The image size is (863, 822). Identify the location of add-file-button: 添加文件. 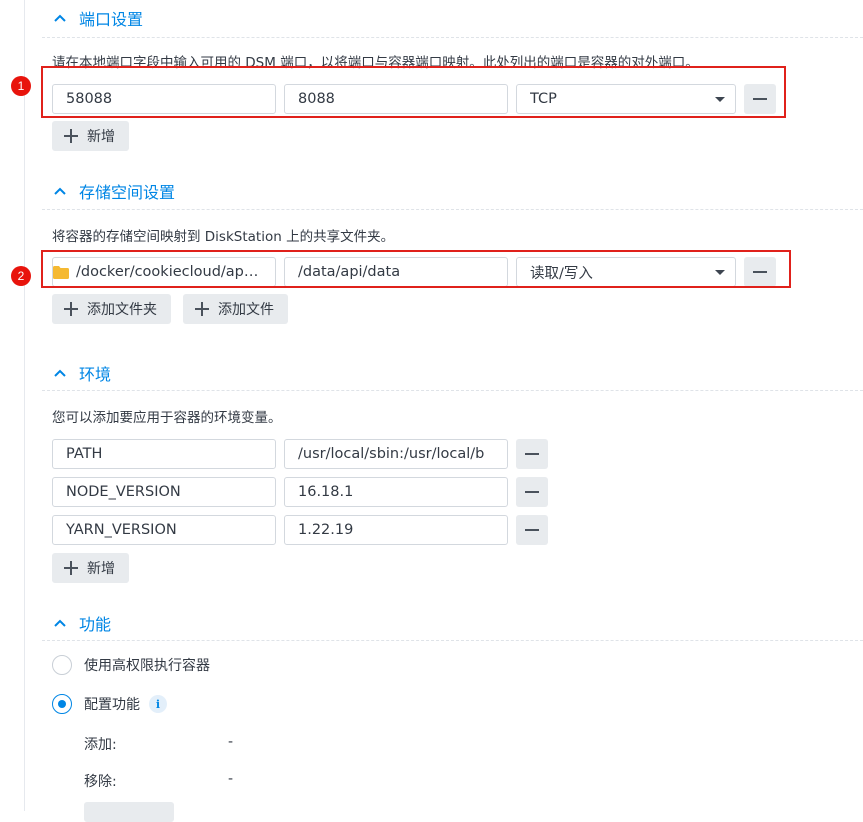
(235, 309).